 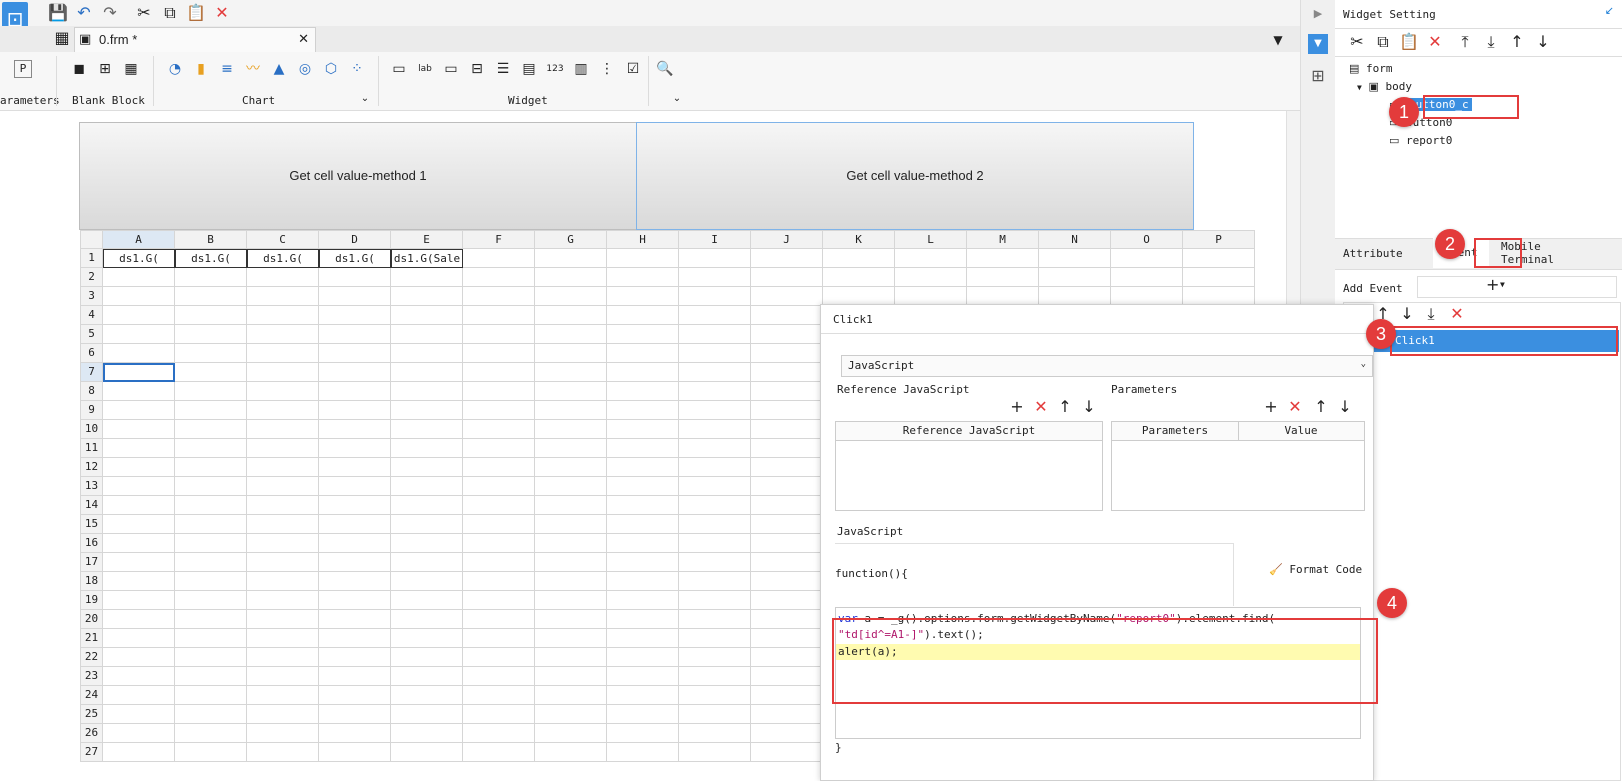 What do you see at coordinates (91, 258) in the screenshot?
I see `row-header: 1` at bounding box center [91, 258].